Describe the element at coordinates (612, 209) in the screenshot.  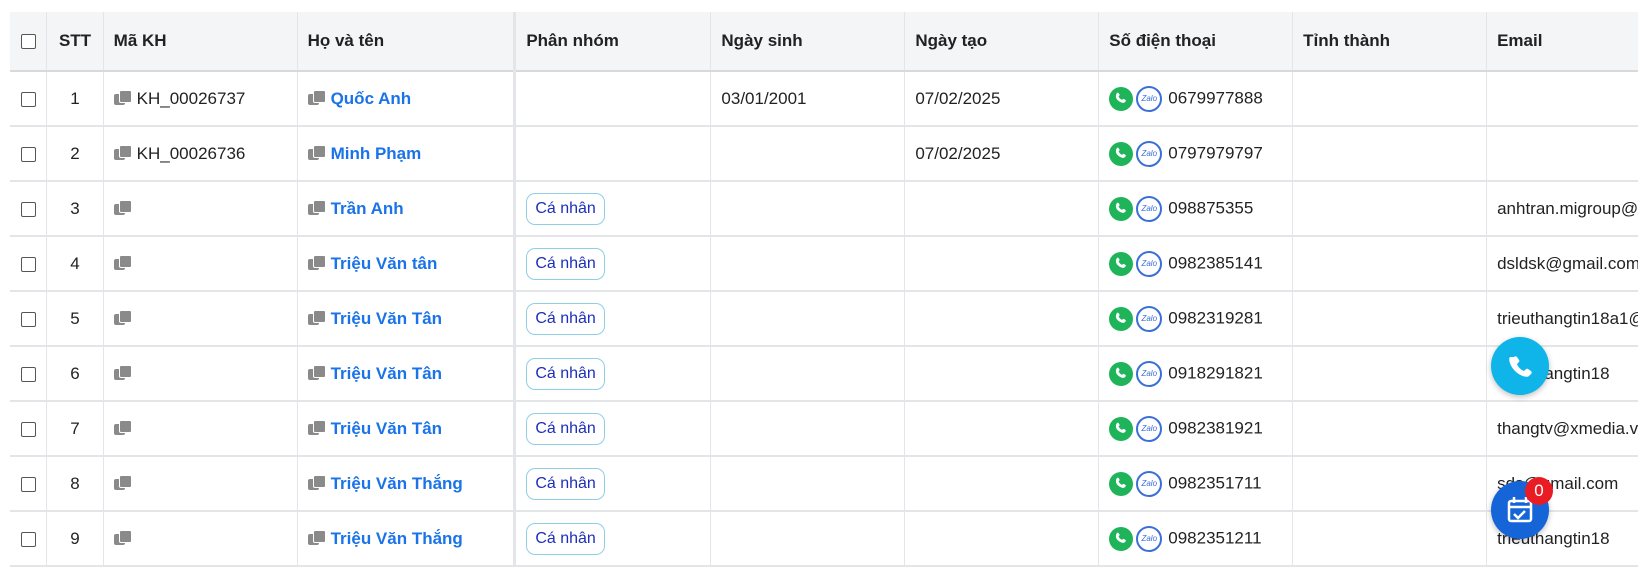
I see `group-cell: Cá nhân` at that location.